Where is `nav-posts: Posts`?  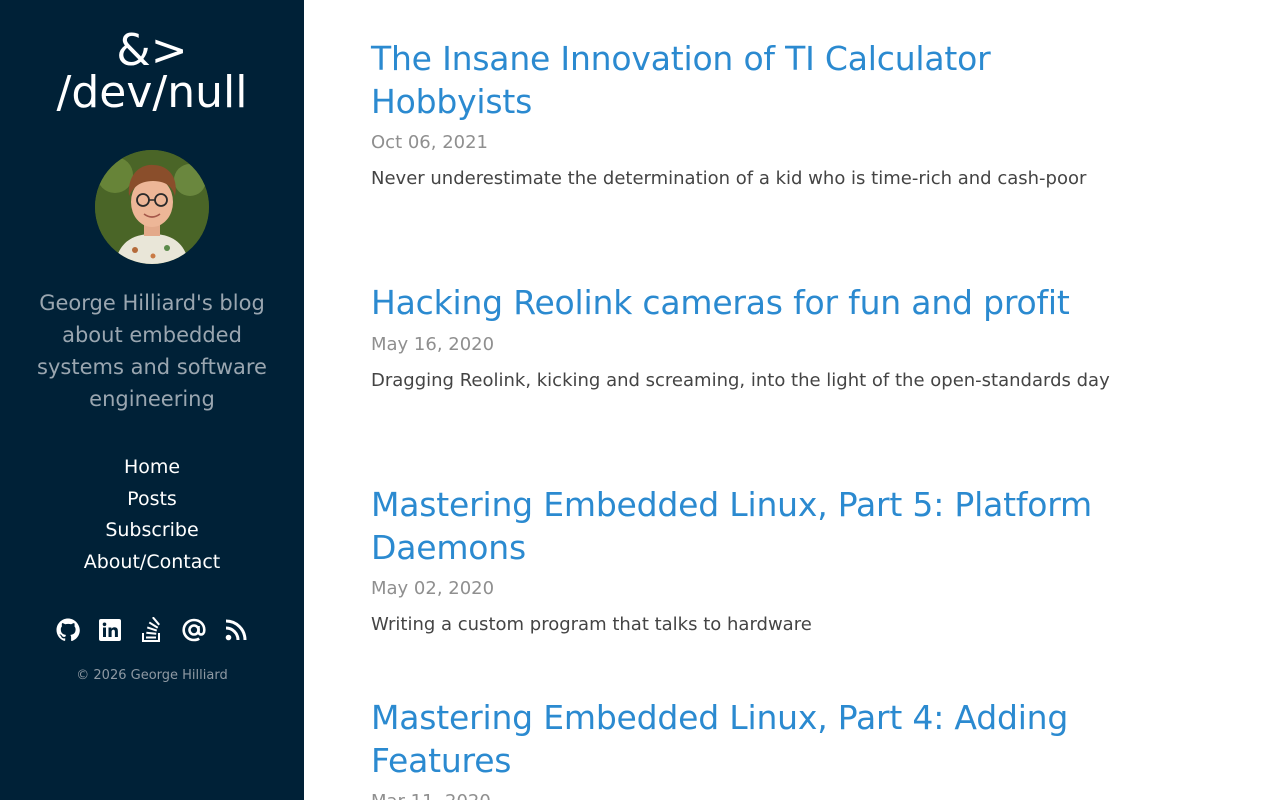
nav-posts: Posts is located at coordinates (152, 500).